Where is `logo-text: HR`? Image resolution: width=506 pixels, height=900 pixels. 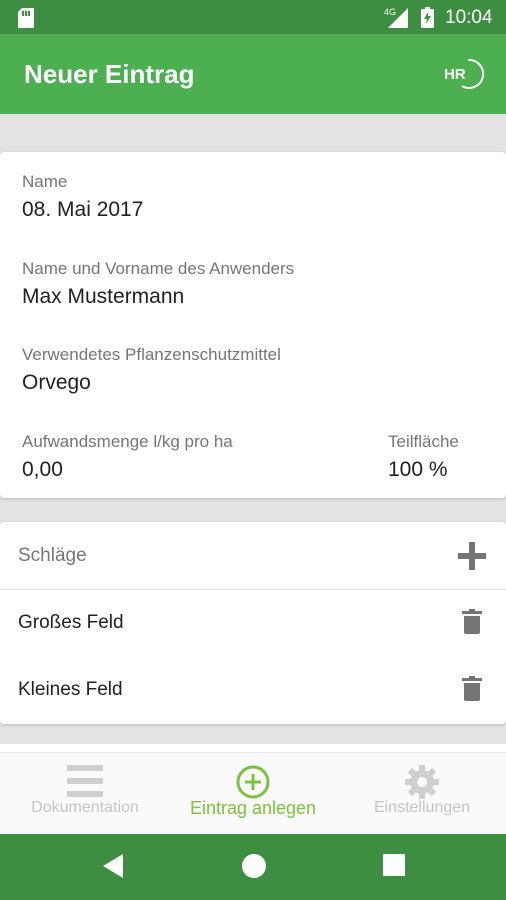
logo-text: HR is located at coordinates (455, 74).